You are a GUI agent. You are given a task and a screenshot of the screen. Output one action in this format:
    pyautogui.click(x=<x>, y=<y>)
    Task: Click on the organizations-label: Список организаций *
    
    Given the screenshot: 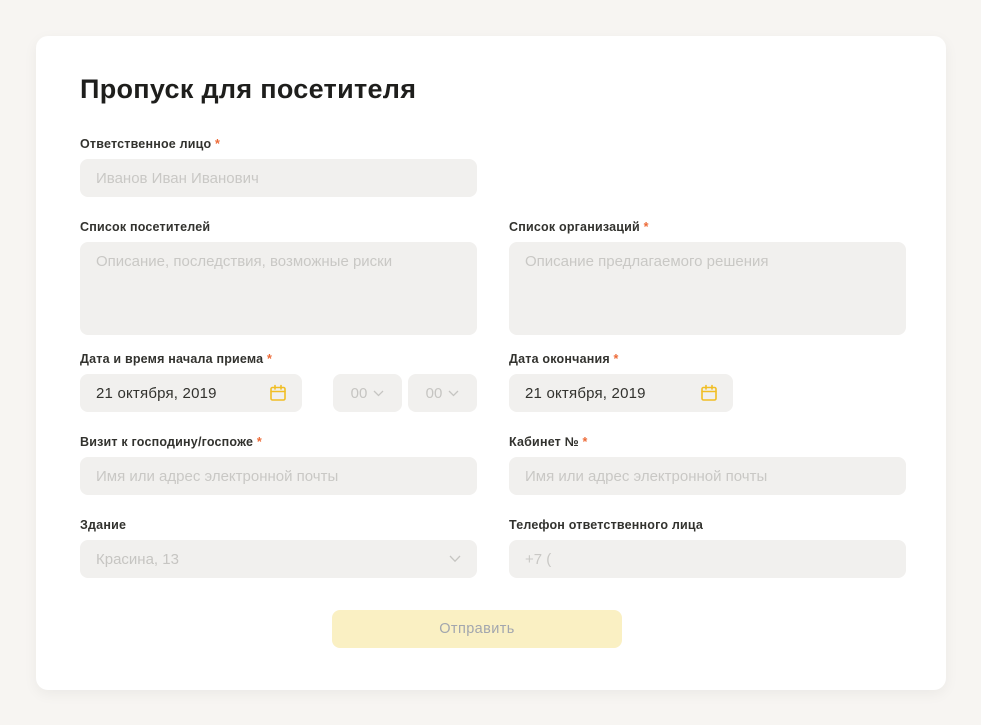 What is the action you would take?
    pyautogui.click(x=707, y=227)
    